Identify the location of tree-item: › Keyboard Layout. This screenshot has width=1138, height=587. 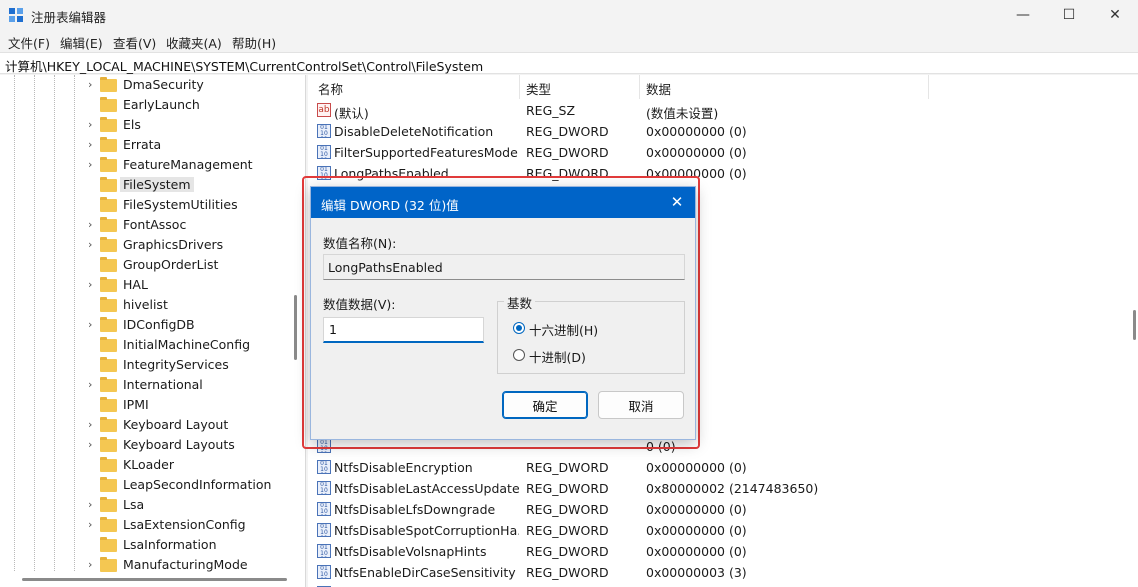
(193, 425).